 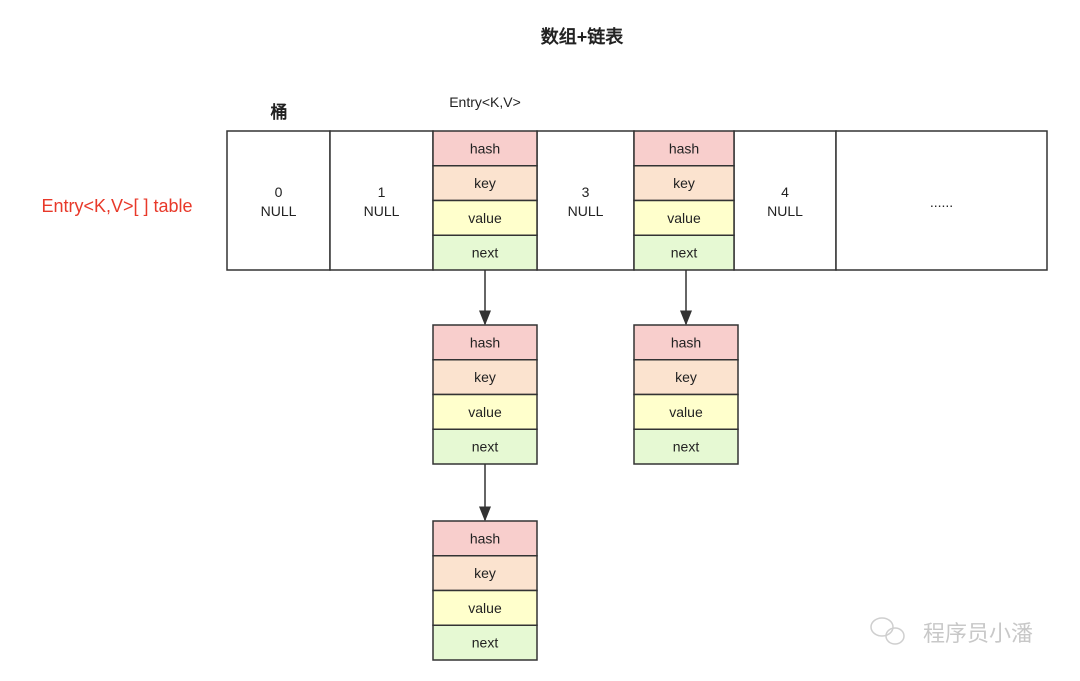 What do you see at coordinates (279, 192) in the screenshot?
I see `bucket-index: 0` at bounding box center [279, 192].